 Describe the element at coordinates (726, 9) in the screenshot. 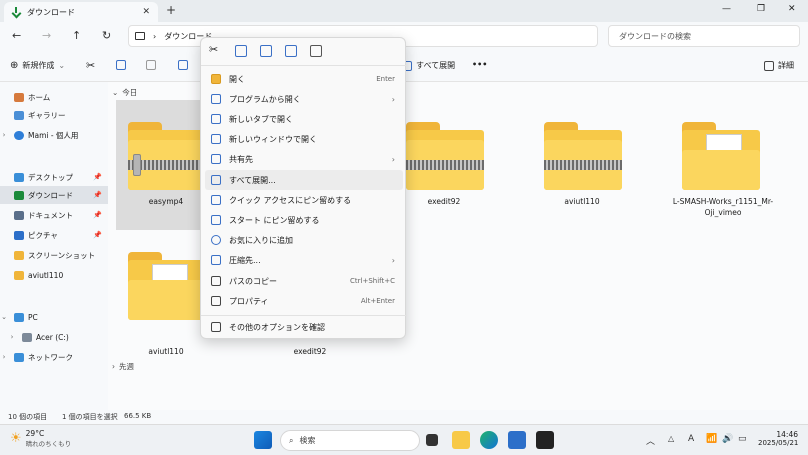

I see `minimize-button: —` at that location.